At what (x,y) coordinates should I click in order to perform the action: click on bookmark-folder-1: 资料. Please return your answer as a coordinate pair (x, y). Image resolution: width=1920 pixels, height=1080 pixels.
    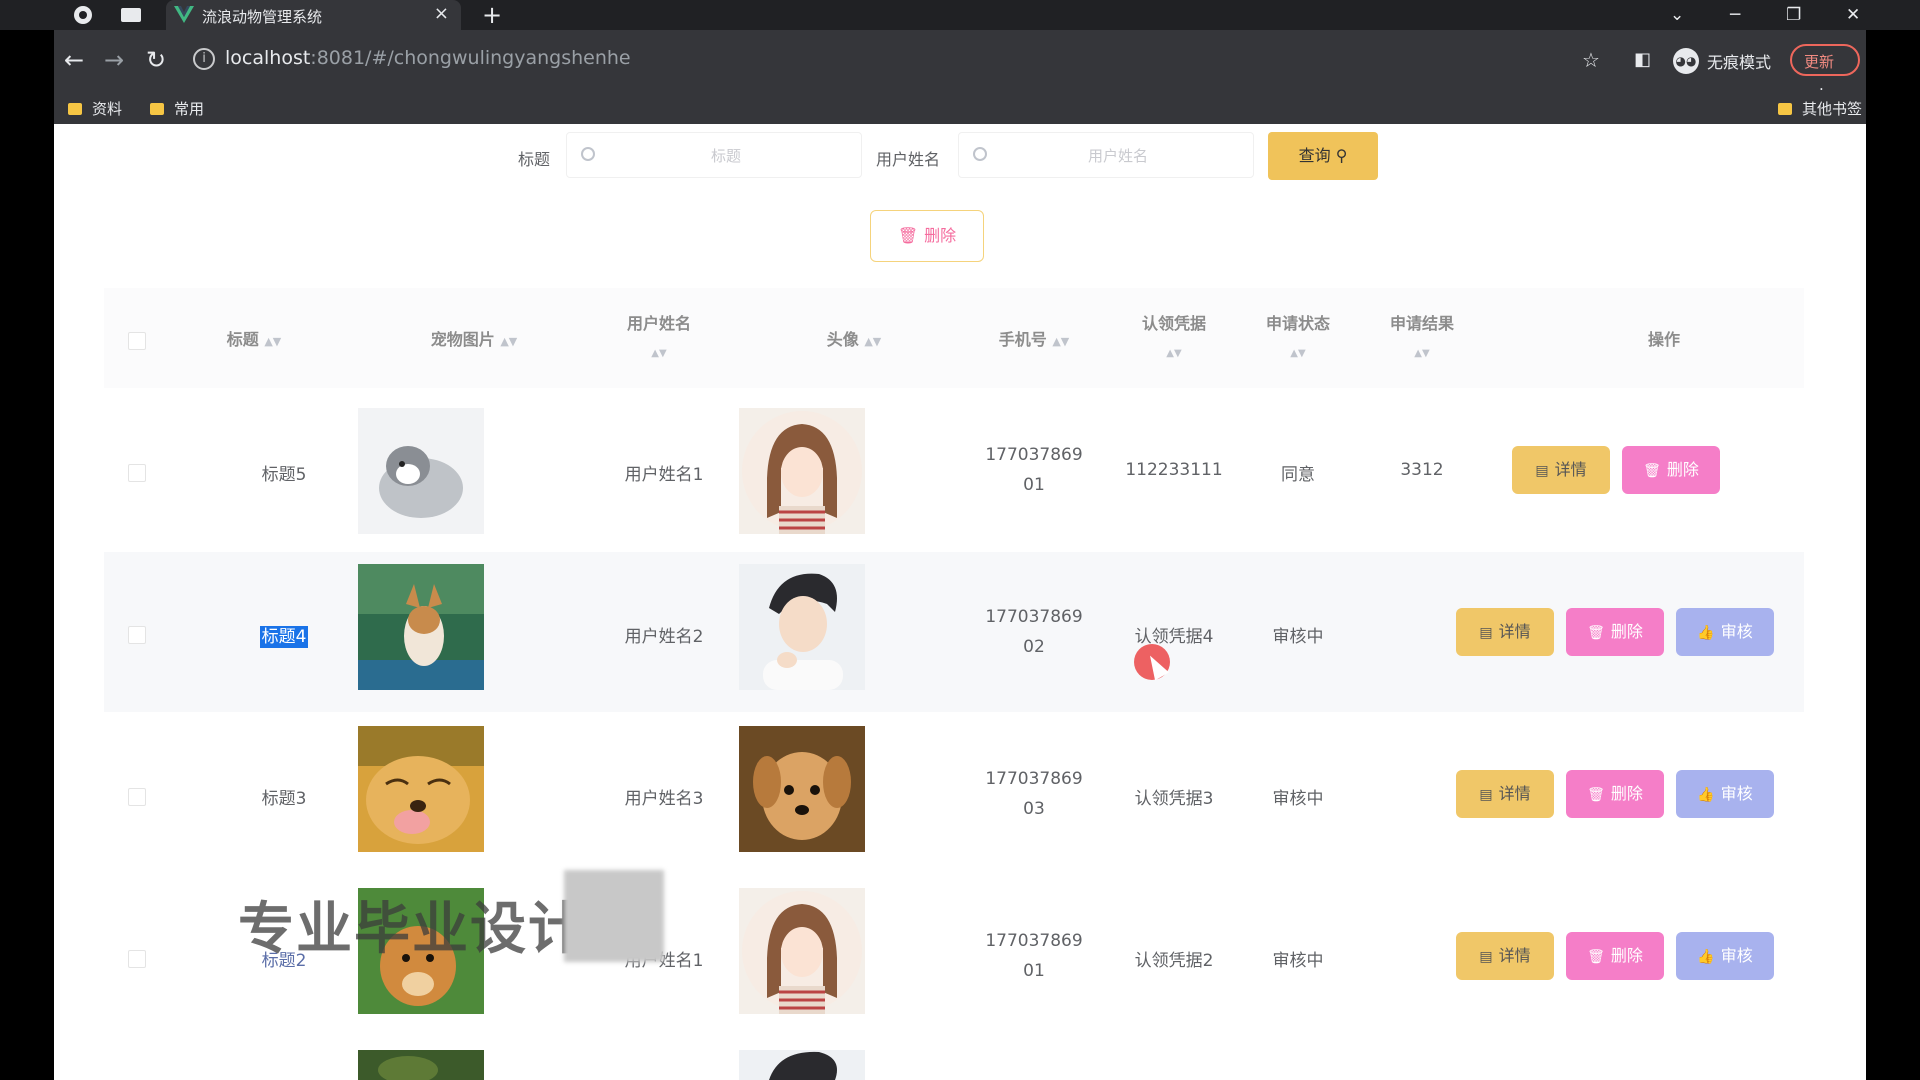
    Looking at the image, I should click on (95, 108).